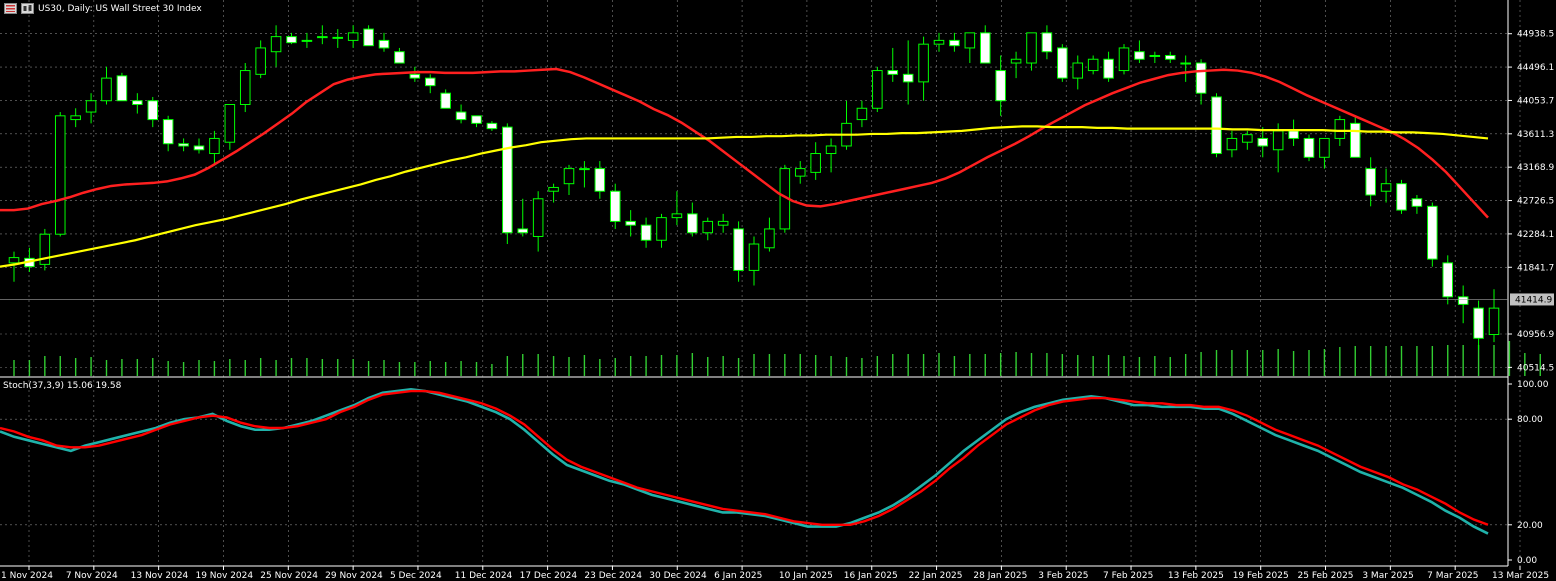 This screenshot has height=581, width=1556. I want to click on x-tick-label: 28 Jan 2025, so click(1000, 576).